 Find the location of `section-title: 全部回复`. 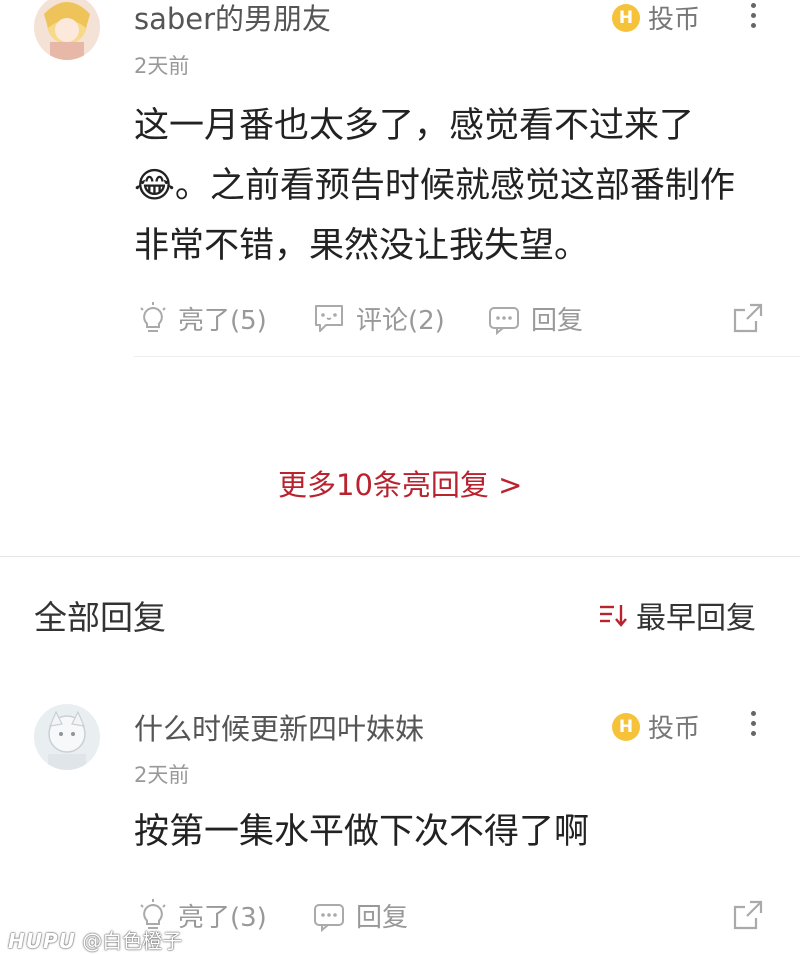

section-title: 全部回复 is located at coordinates (100, 617).